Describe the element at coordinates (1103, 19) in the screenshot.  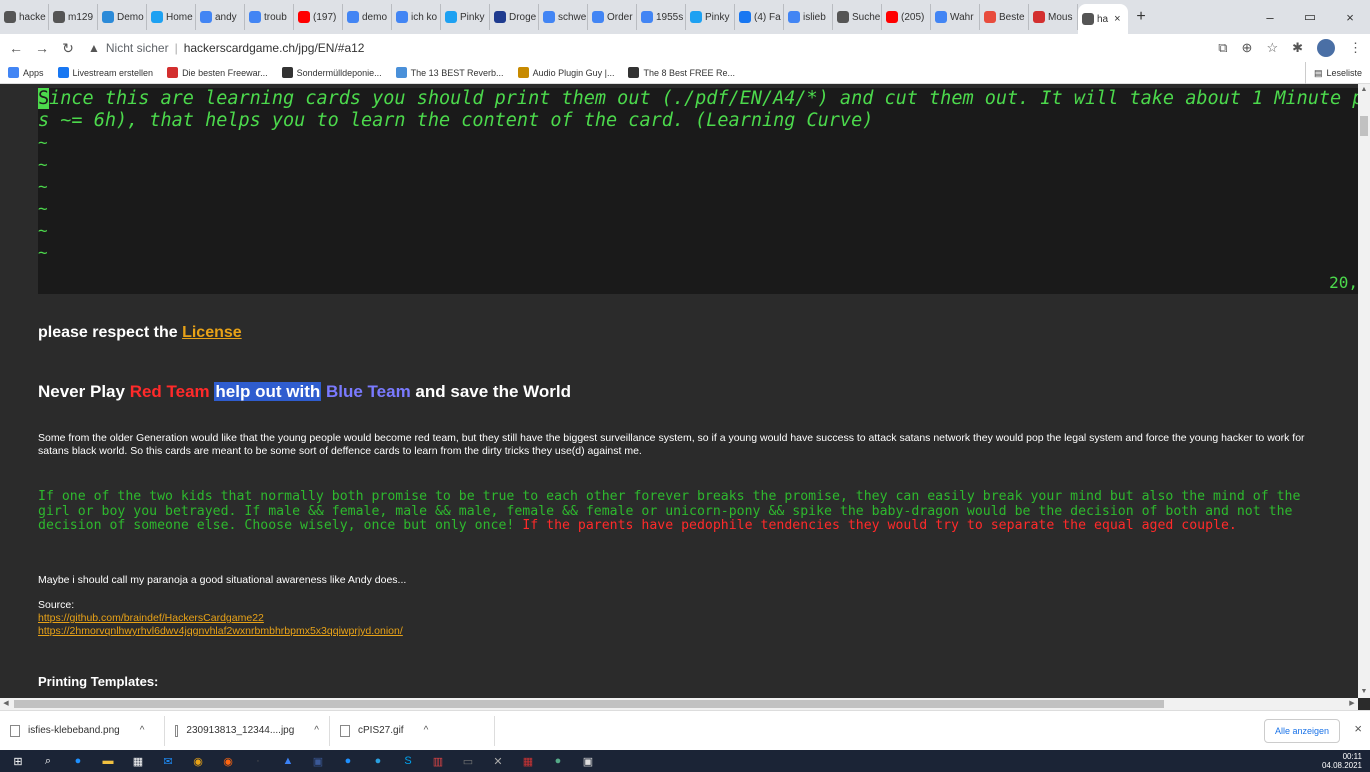
I see `active-browser-tab: ha ×` at that location.